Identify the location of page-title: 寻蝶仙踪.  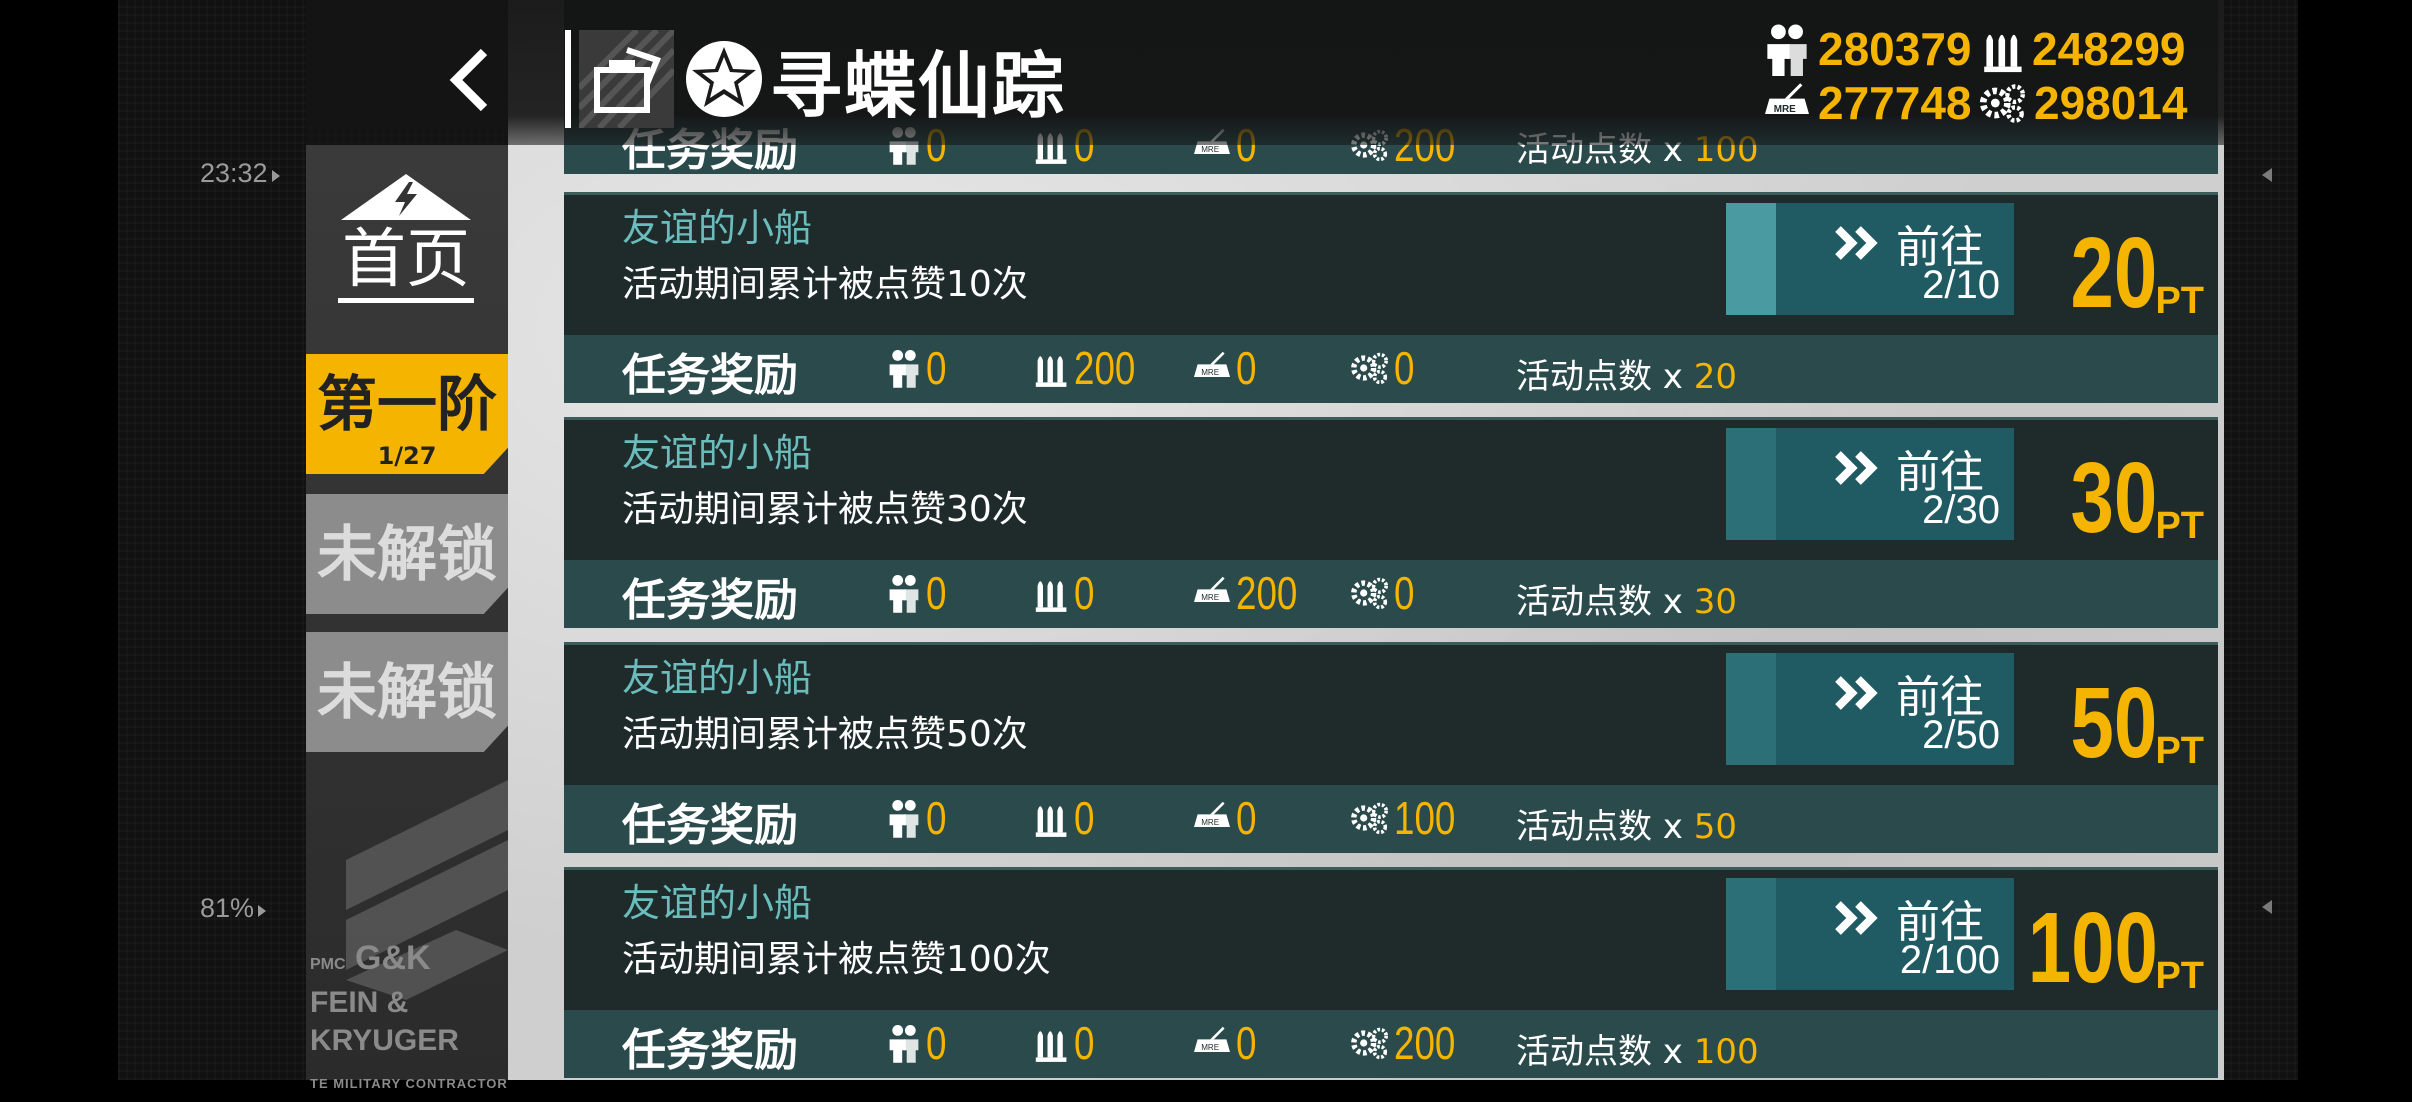
(918, 85).